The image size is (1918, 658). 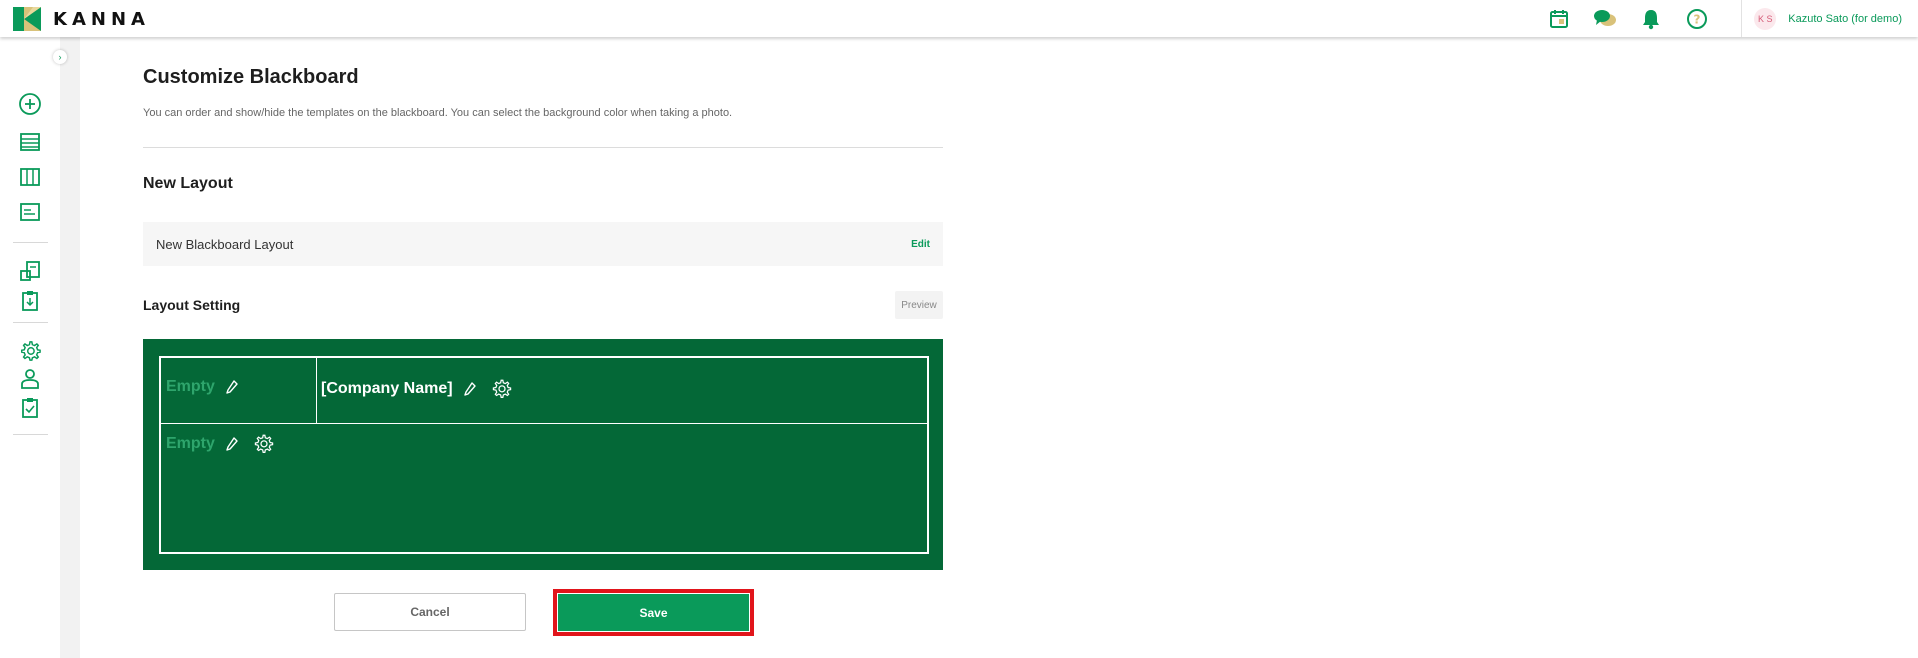 I want to click on blackboard-frame: Empty [Company Name] Empty, so click(x=544, y=455).